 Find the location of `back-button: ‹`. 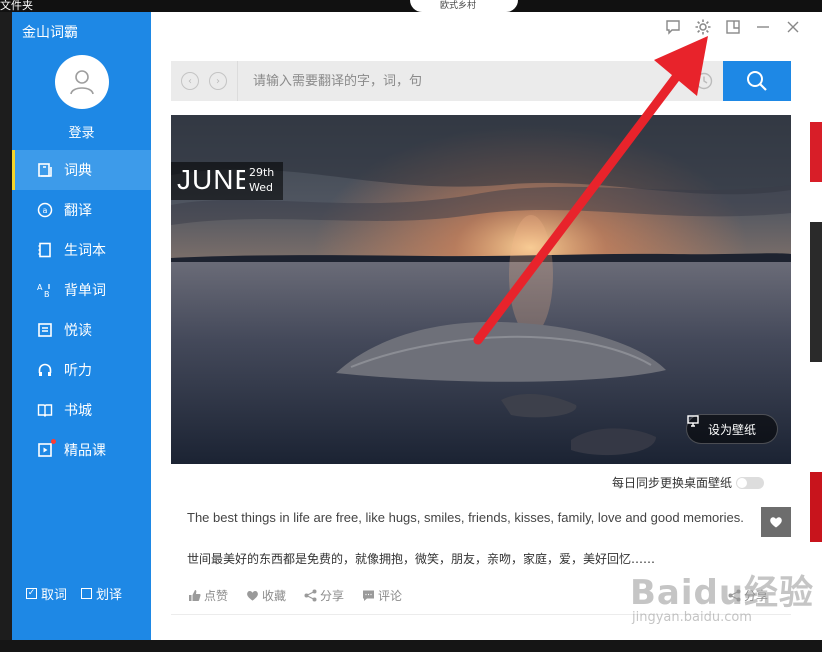

back-button: ‹ is located at coordinates (190, 81).